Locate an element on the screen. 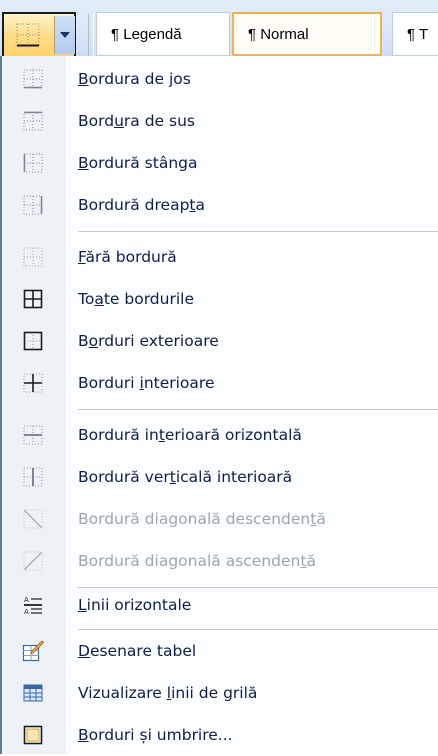 Image resolution: width=438 pixels, height=756 pixels. quick-styles-gallery: ¶ Legendă ¶ Normal ¶ T is located at coordinates (267, 34).